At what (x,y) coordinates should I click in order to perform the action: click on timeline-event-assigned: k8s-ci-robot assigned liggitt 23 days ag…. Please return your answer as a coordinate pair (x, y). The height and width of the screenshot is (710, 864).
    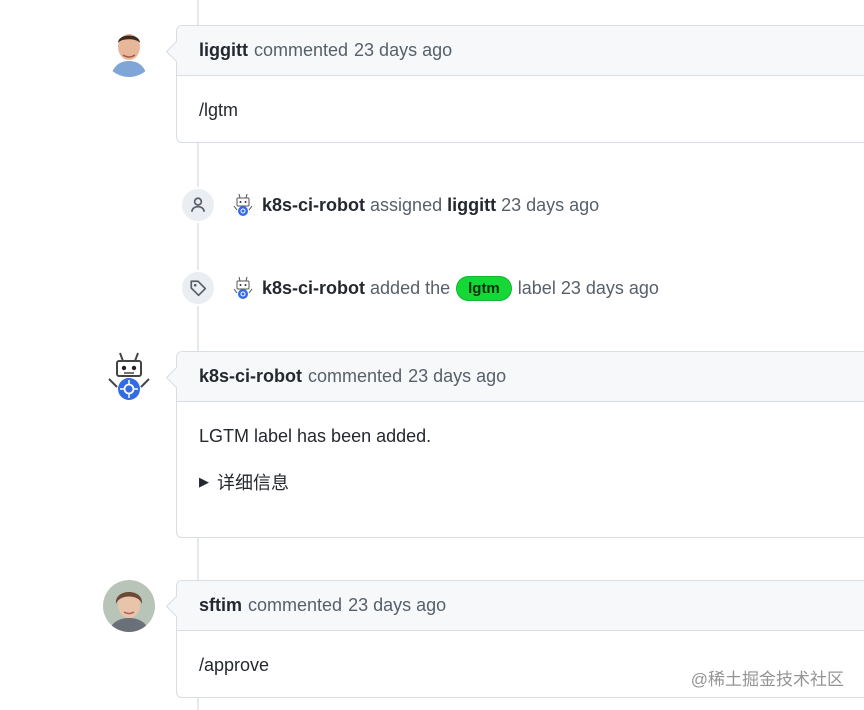
    Looking at the image, I should click on (389, 205).